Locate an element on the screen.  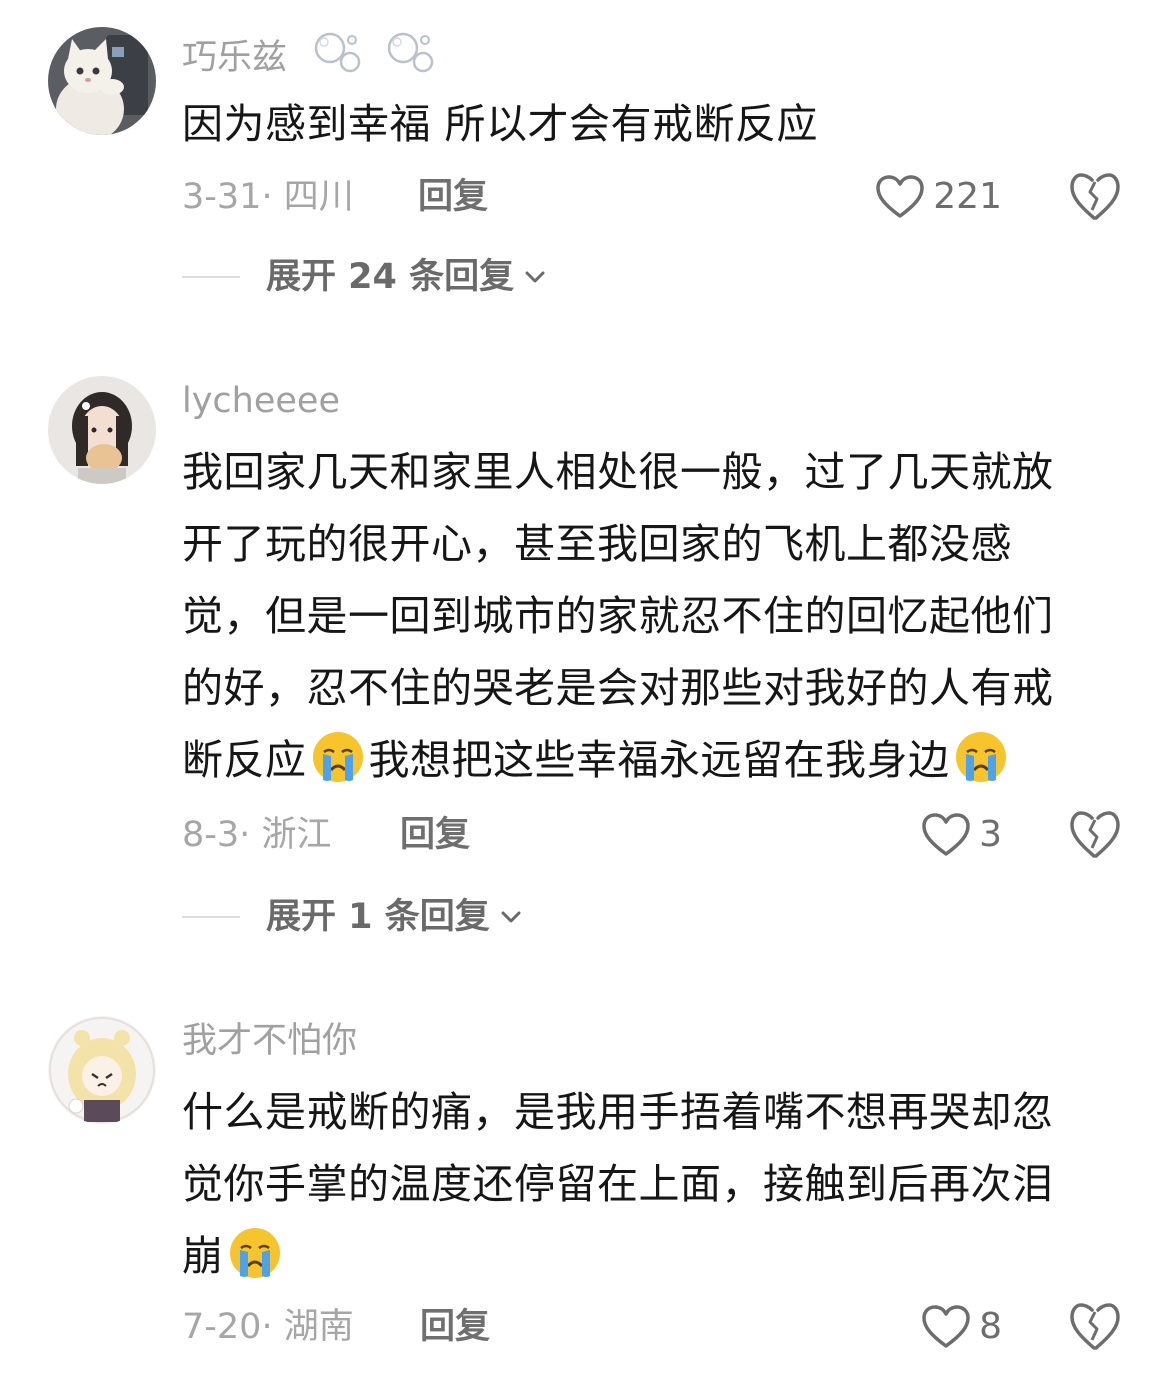
comment-line: 的好，忍不住的哭老是会对那些对我好的人有戒 is located at coordinates (618, 688).